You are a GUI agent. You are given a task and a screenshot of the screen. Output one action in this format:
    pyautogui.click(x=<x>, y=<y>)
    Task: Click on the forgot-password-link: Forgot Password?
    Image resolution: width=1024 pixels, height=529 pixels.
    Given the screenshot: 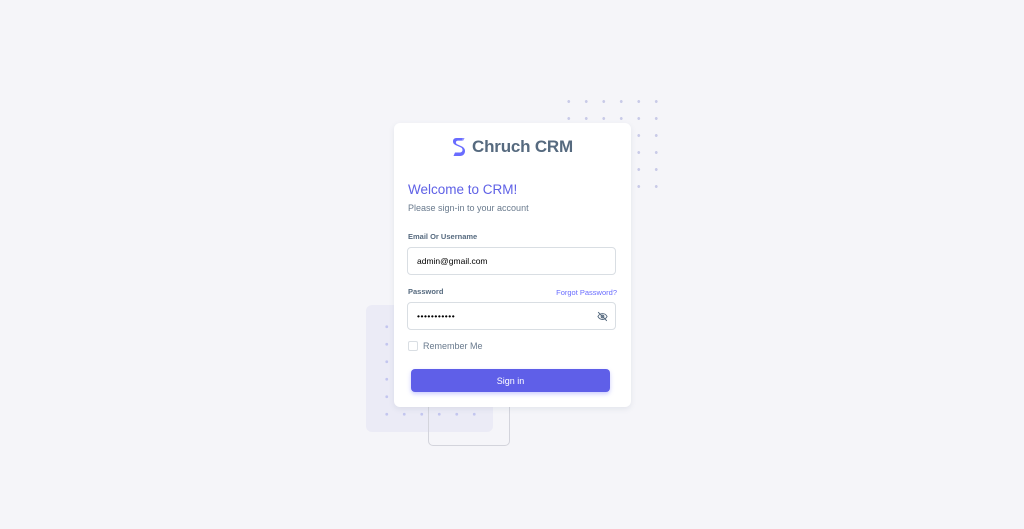 What is the action you would take?
    pyautogui.click(x=586, y=292)
    